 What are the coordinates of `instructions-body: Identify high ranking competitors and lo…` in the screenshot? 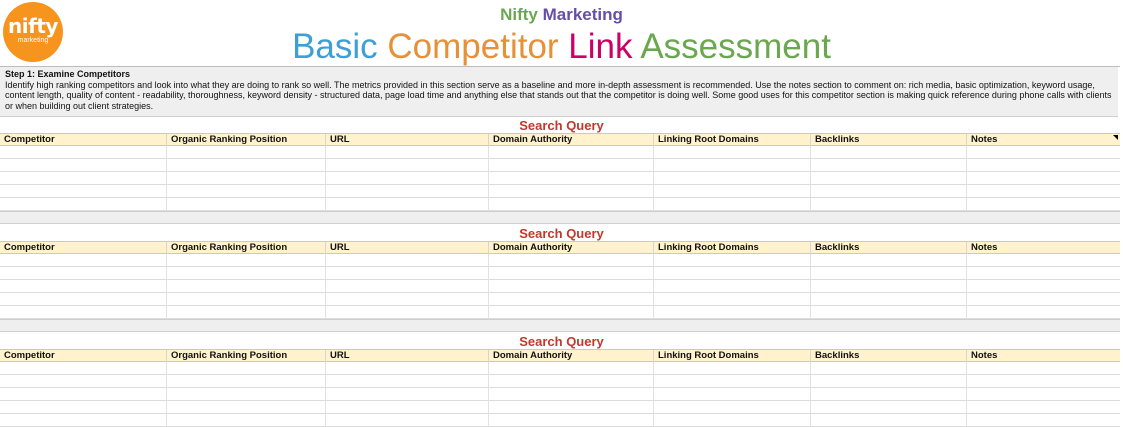 It's located at (558, 95).